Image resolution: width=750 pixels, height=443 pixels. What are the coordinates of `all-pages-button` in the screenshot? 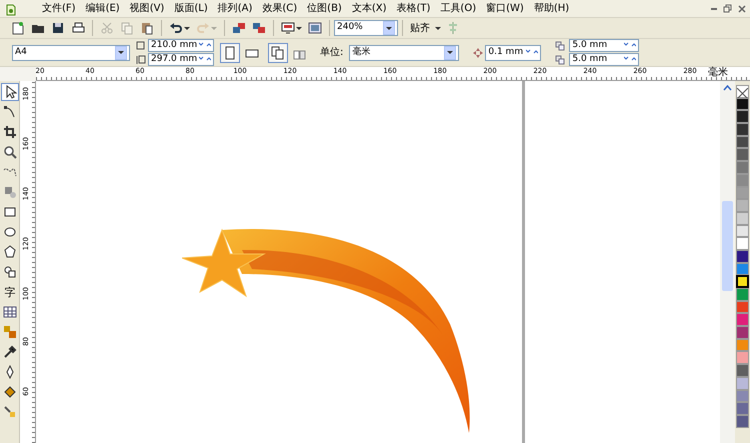 It's located at (278, 52).